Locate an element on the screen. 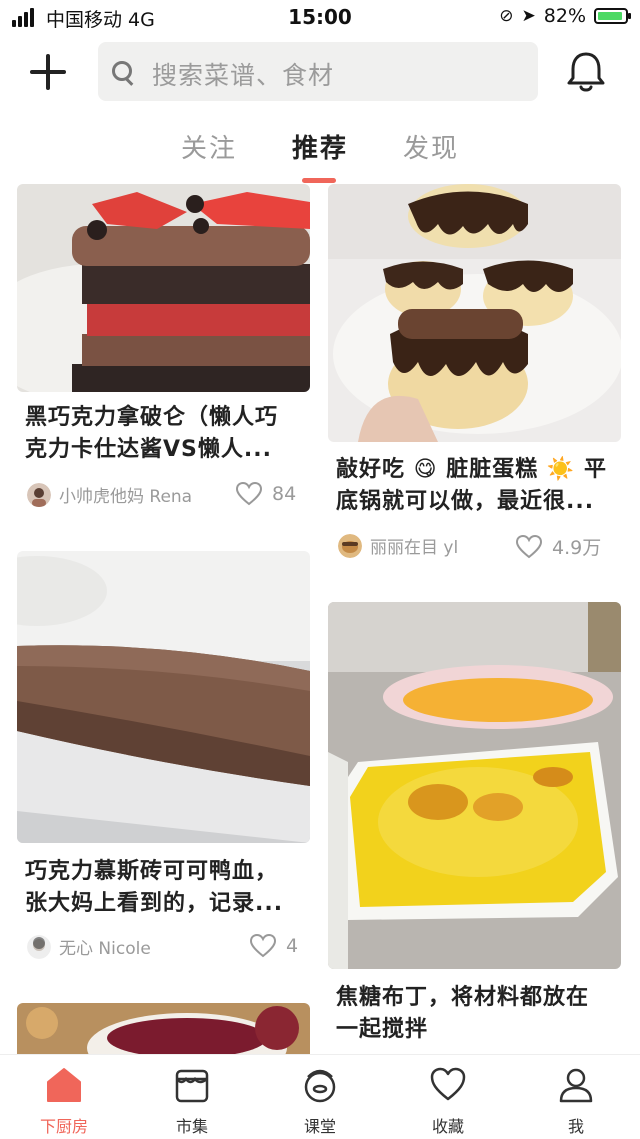 The width and height of the screenshot is (640, 1139). like-button: 84 is located at coordinates (266, 494).